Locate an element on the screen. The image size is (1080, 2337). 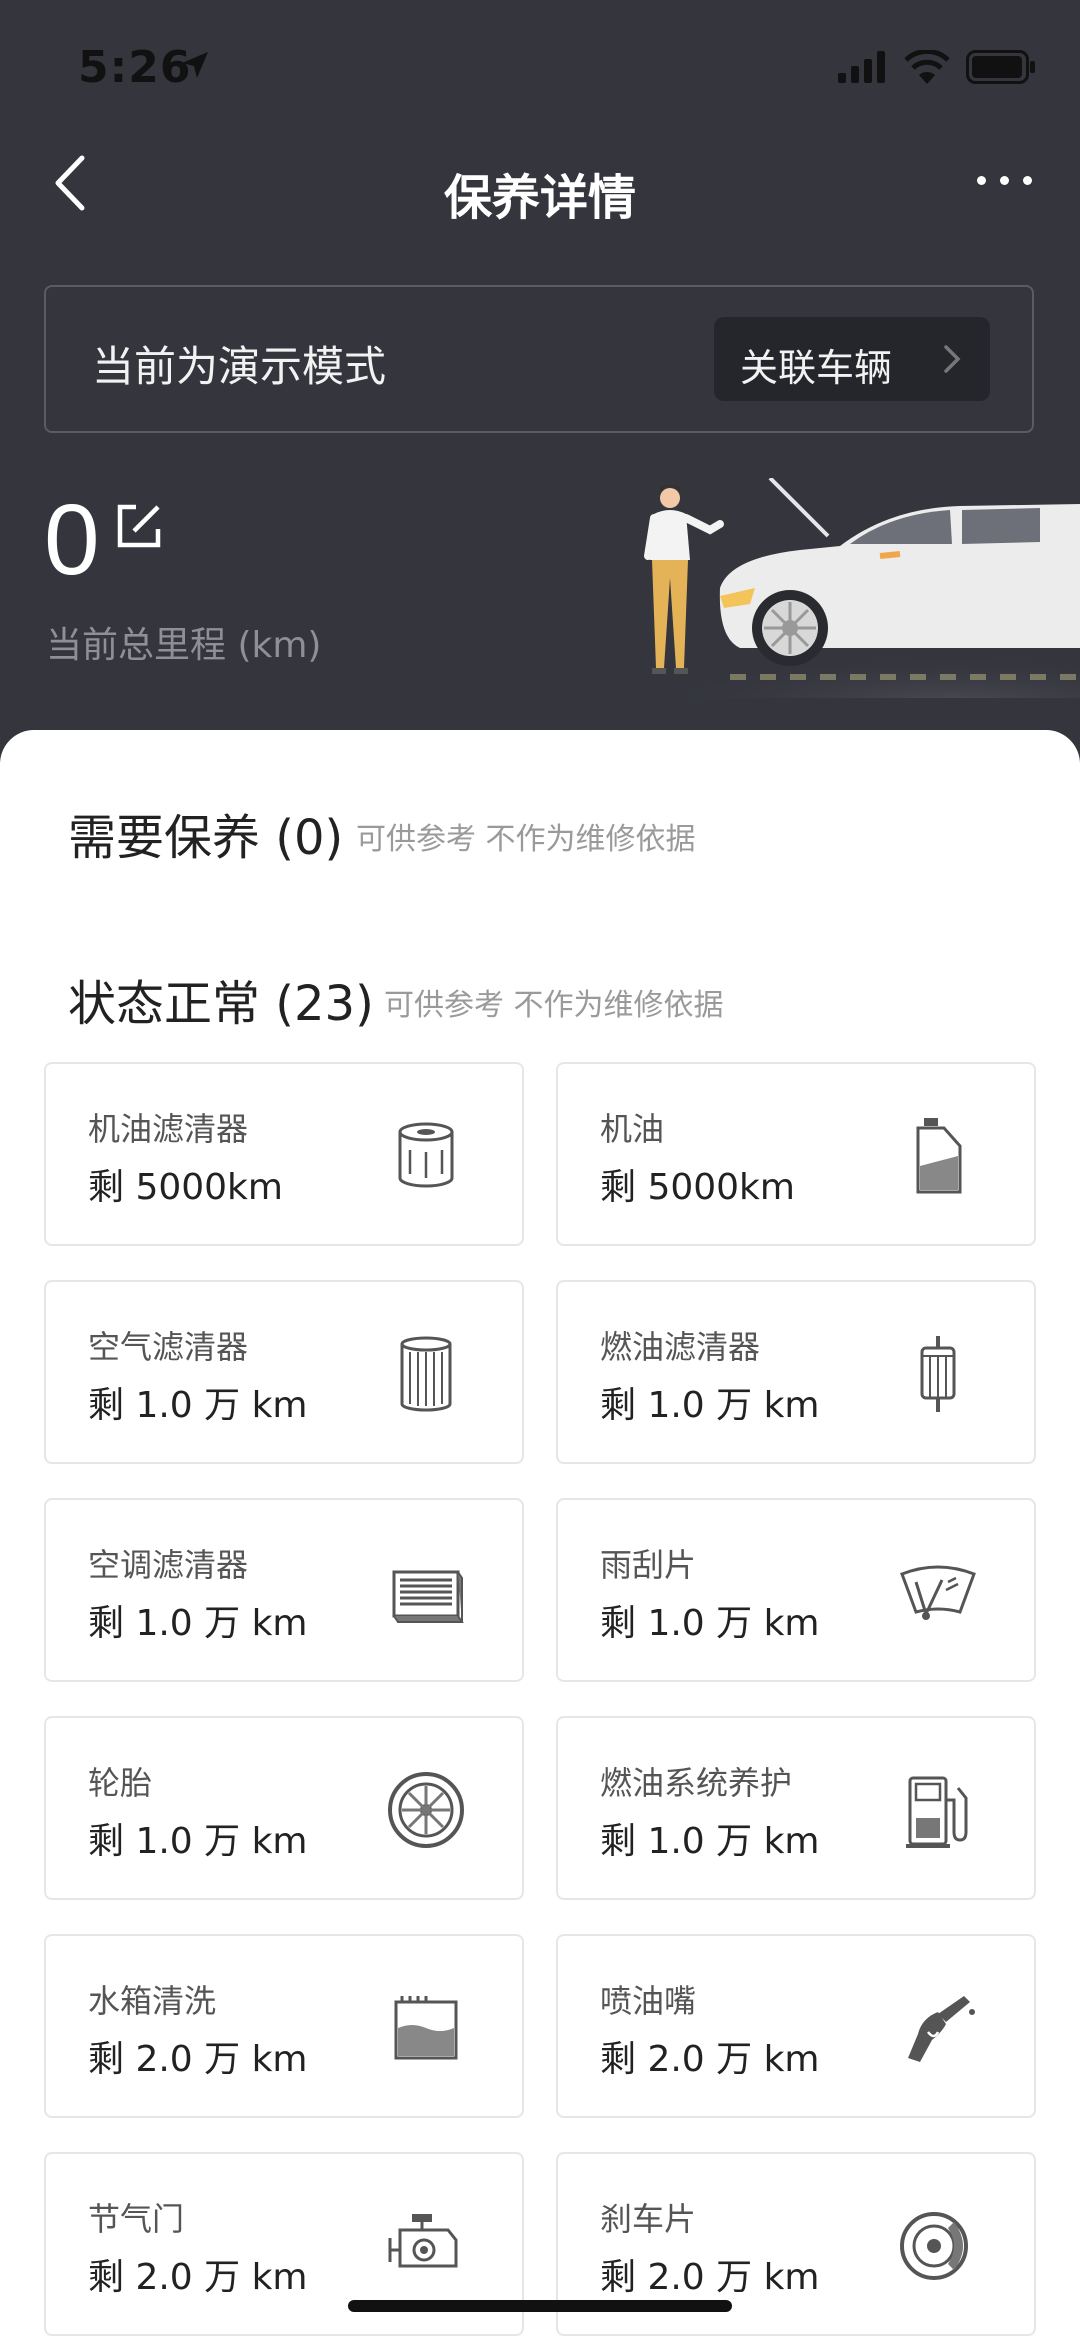
battery-icon is located at coordinates (1000, 67).